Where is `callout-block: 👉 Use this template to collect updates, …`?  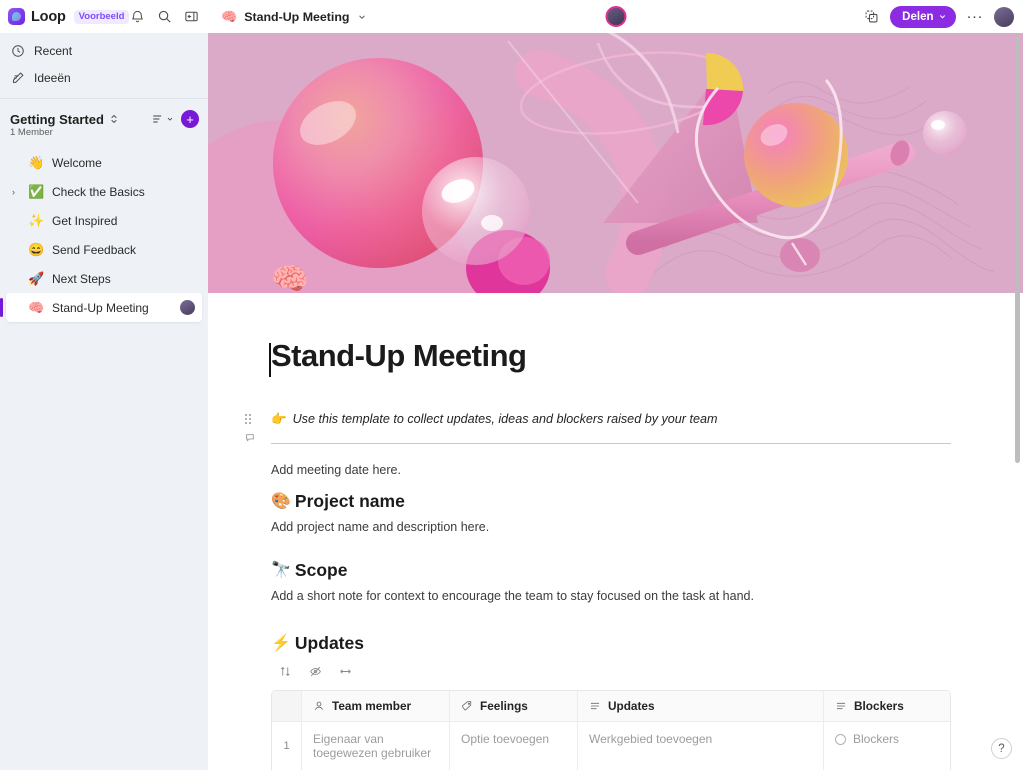
callout-block: 👉 Use this template to collect updates, … is located at coordinates (634, 427).